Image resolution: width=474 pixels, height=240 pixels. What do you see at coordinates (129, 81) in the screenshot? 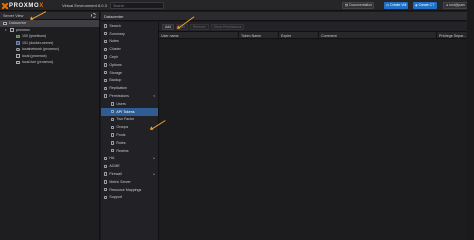
I see `nav-item-backup: Backup` at bounding box center [129, 81].